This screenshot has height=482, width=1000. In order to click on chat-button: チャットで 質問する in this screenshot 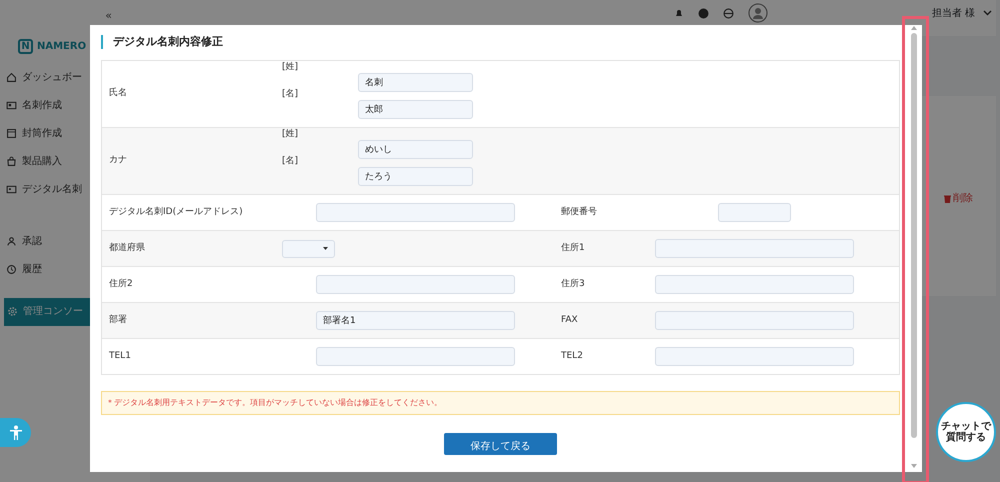, I will do `click(966, 432)`.